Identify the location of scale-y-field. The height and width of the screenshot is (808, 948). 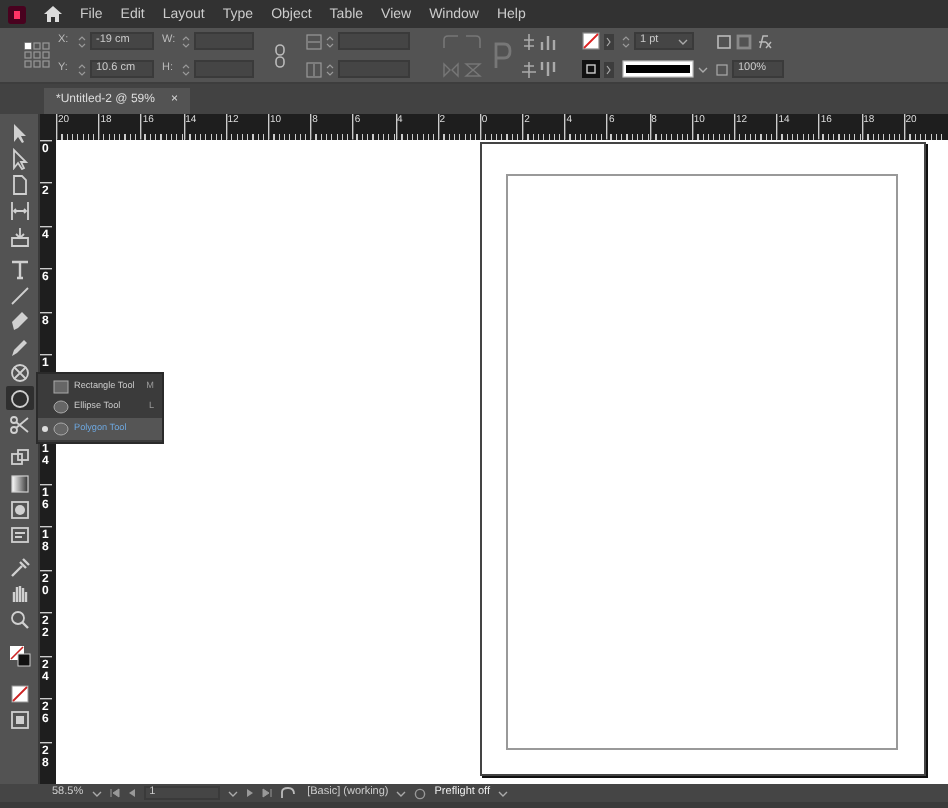
(374, 69).